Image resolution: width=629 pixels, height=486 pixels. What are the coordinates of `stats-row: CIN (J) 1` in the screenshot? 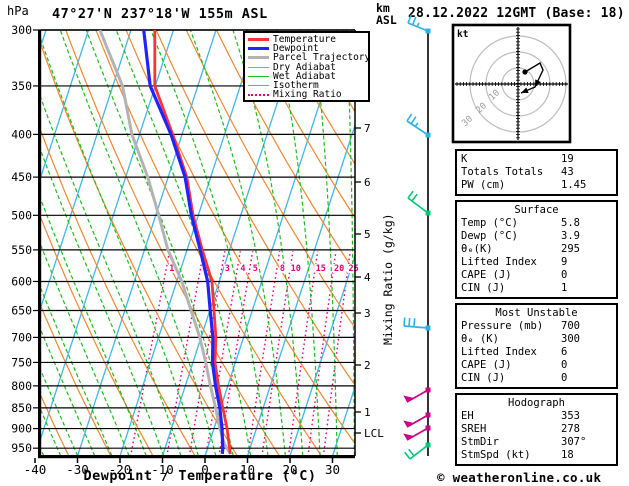 It's located at (536, 288).